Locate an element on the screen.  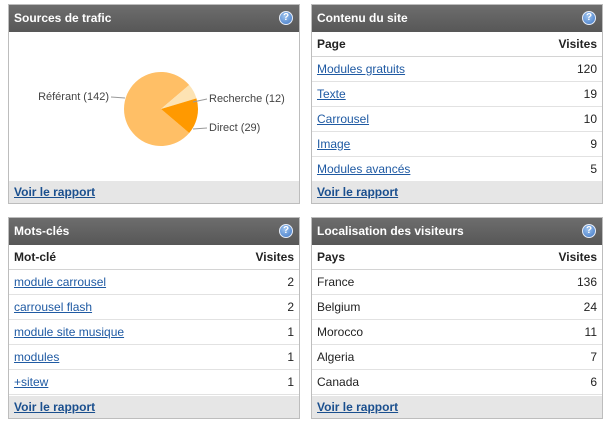
table-row: modules 1 is located at coordinates (154, 357).